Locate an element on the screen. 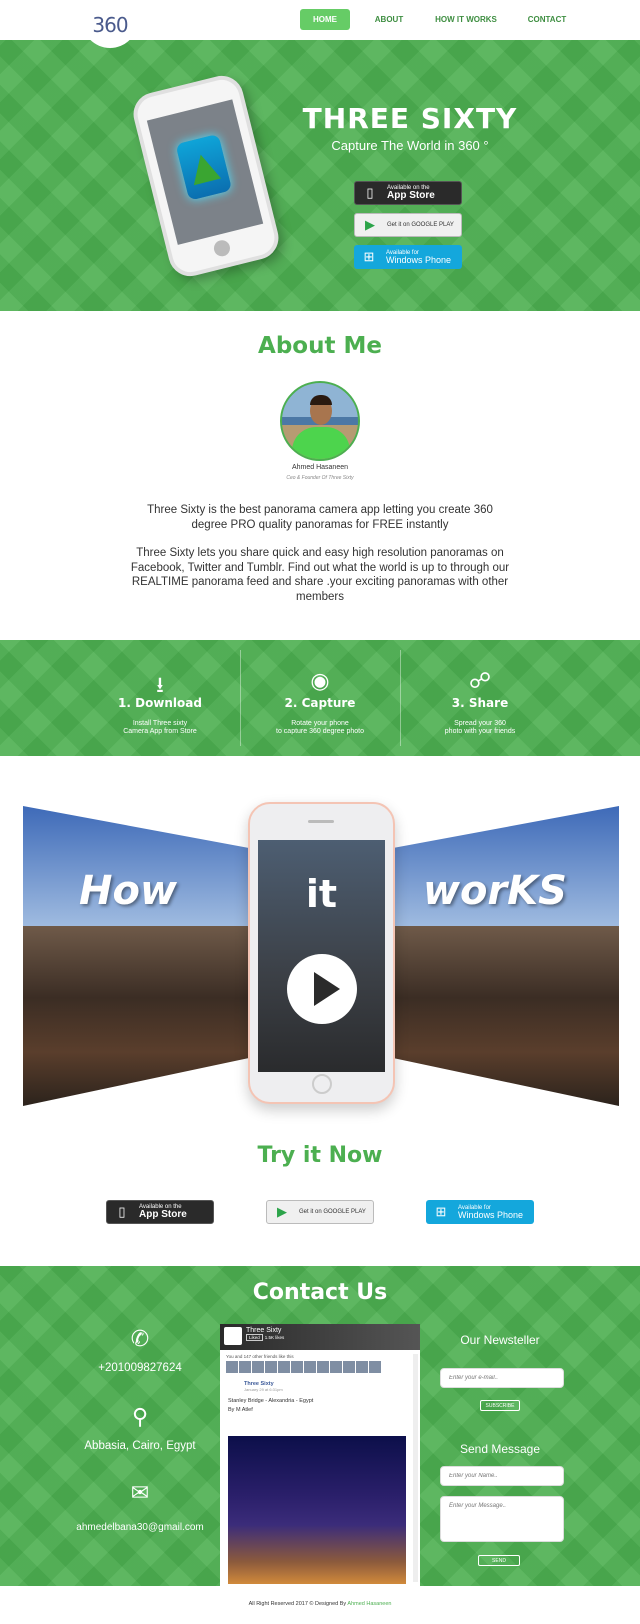 The width and height of the screenshot is (640, 1624). step-title: 2. Capture is located at coordinates (320, 703).